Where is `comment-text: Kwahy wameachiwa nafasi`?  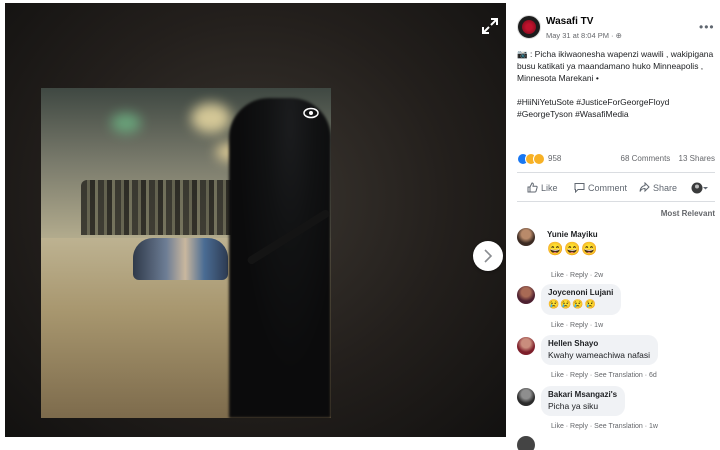
comment-text: Kwahy wameachiwa nafasi is located at coordinates (599, 355).